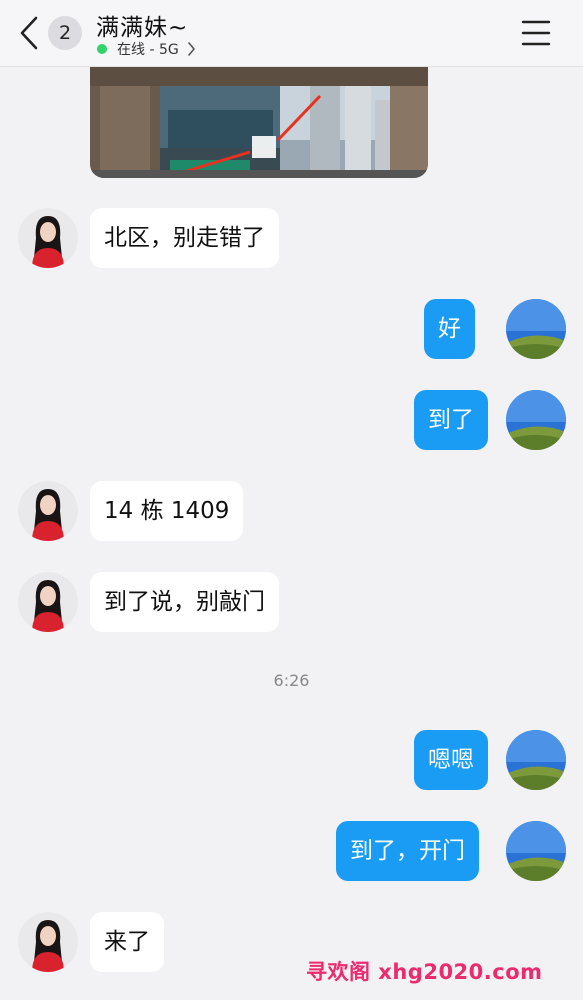 The image size is (583, 1000). I want to click on online-dot-icon, so click(102, 49).